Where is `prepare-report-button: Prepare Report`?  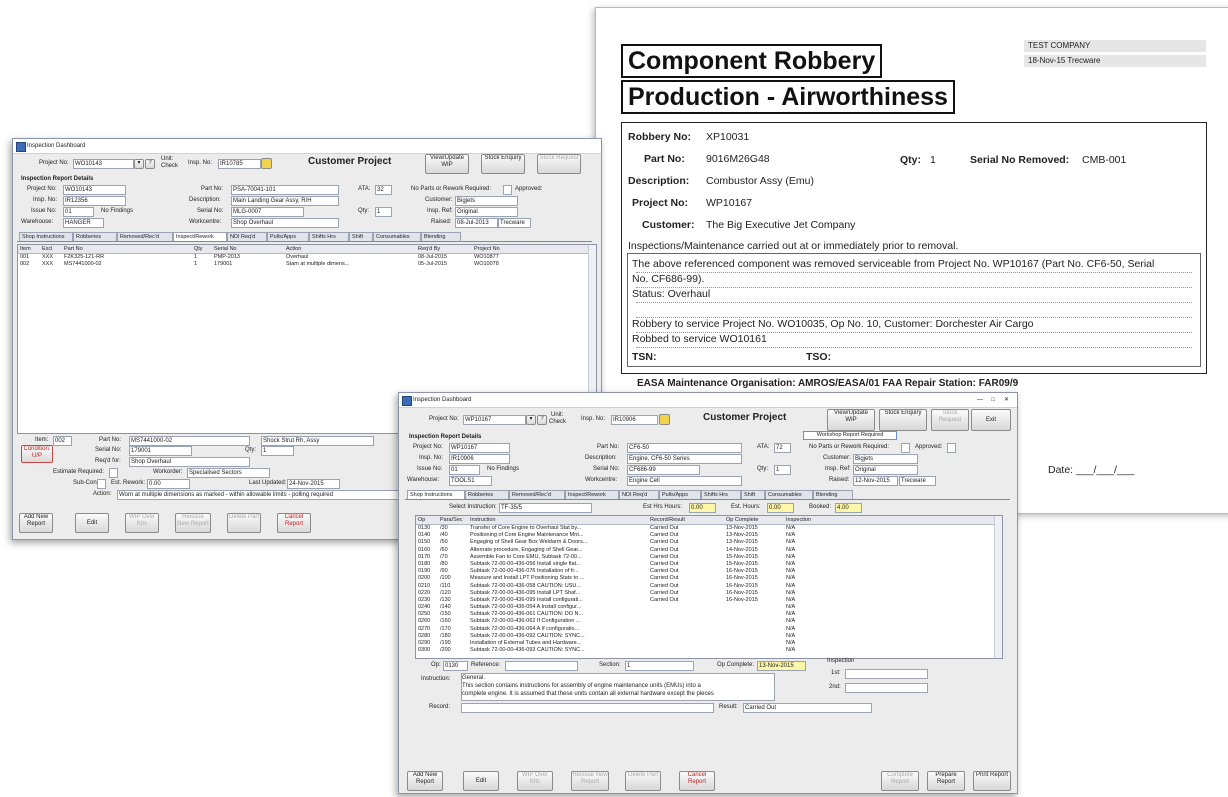 prepare-report-button: Prepare Report is located at coordinates (946, 781).